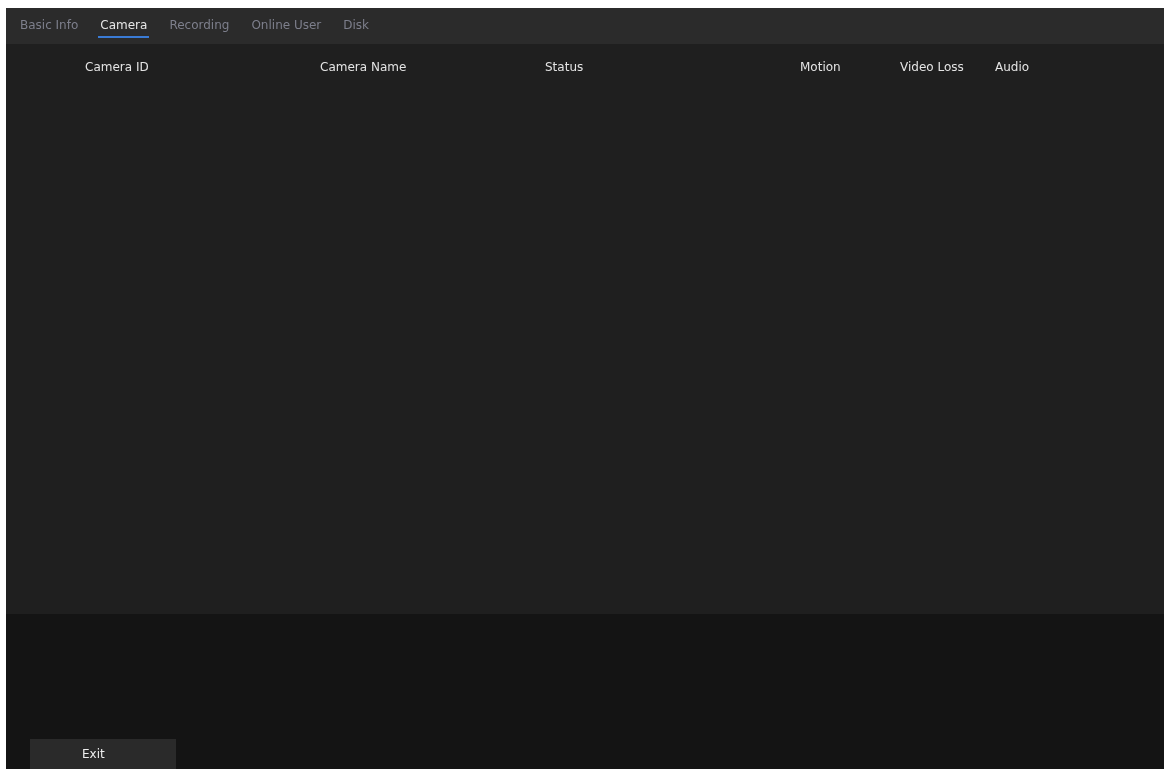  What do you see at coordinates (565, 67) in the screenshot?
I see `column-header: Status` at bounding box center [565, 67].